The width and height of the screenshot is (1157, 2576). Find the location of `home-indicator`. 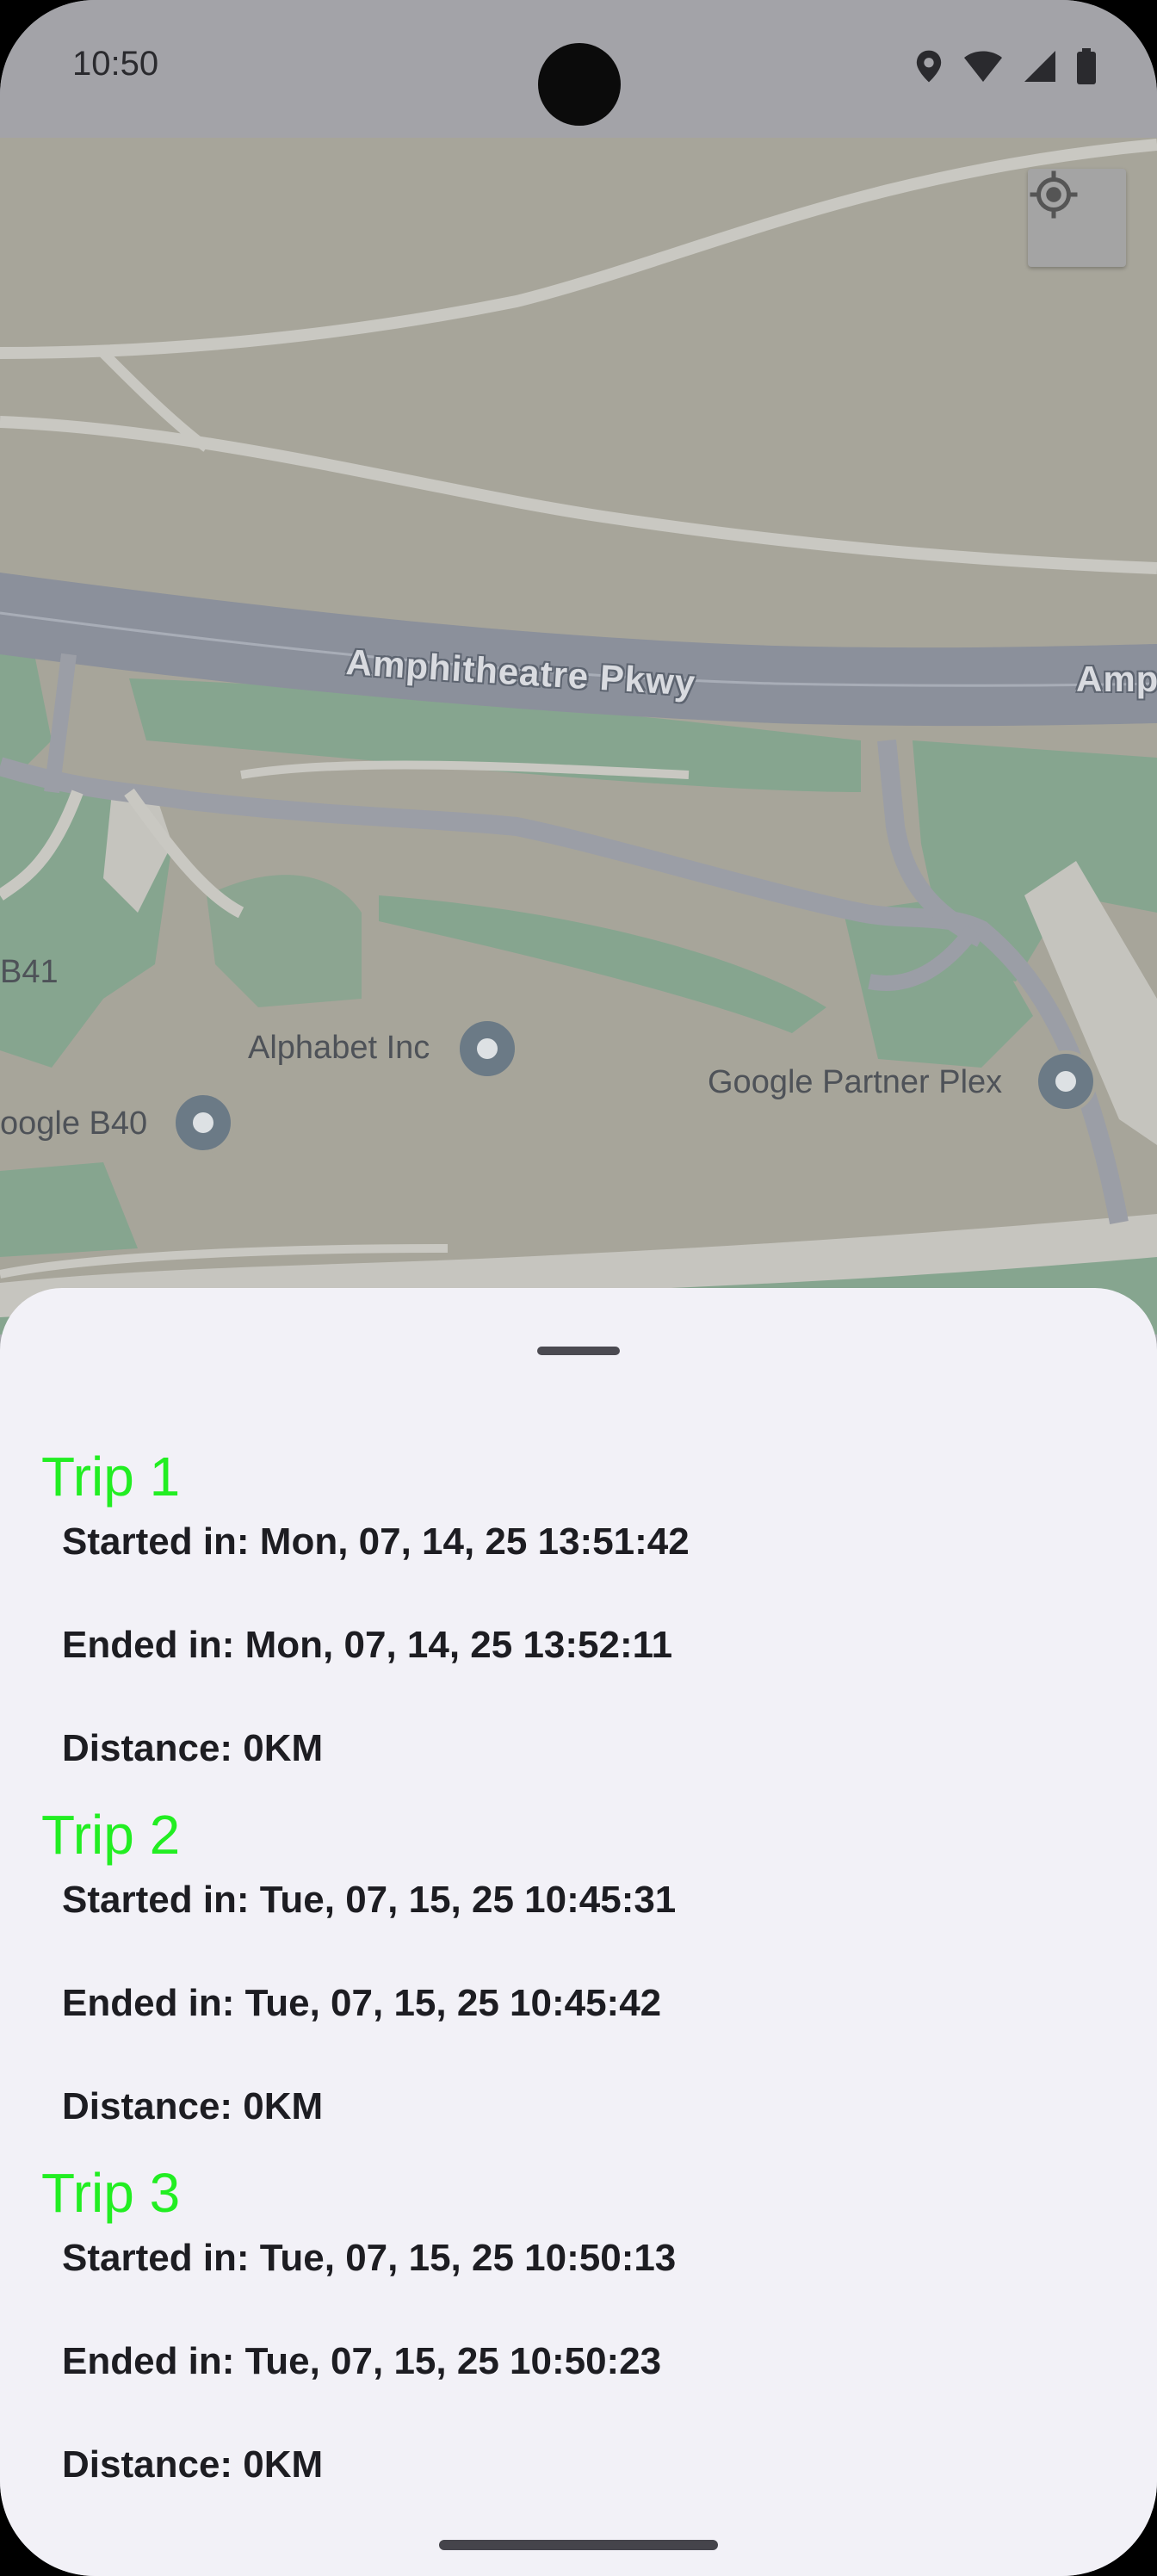

home-indicator is located at coordinates (579, 2545).